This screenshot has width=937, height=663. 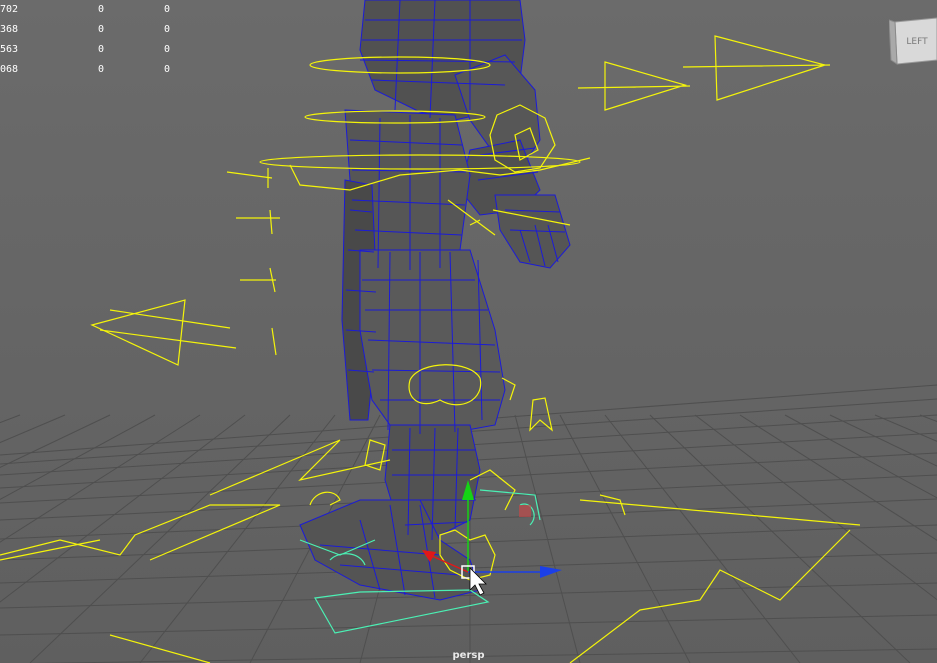 I want to click on hud-row: 068 0 0, so click(x=85, y=70).